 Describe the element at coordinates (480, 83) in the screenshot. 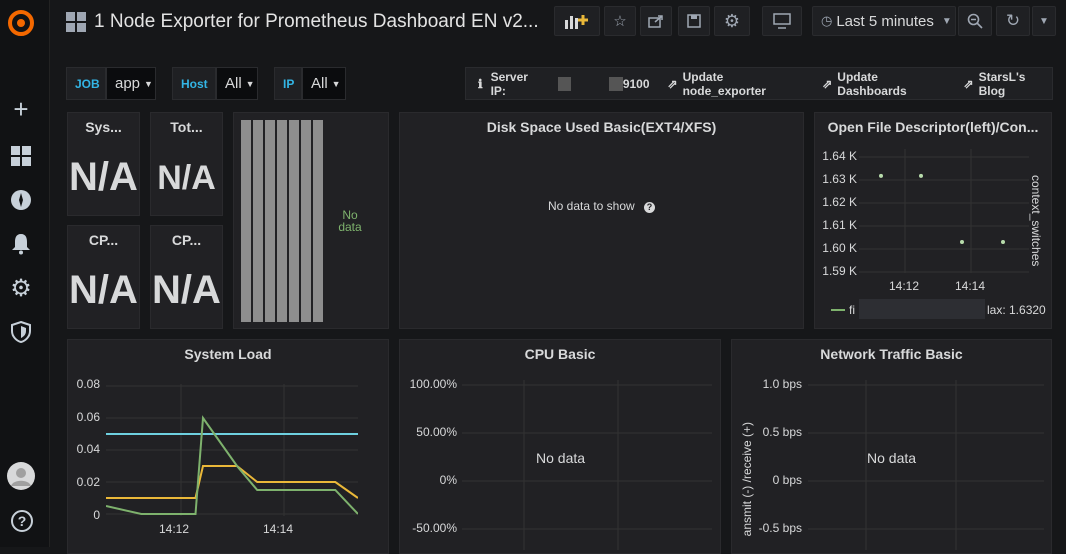

I see `info-icon: ℹ` at that location.